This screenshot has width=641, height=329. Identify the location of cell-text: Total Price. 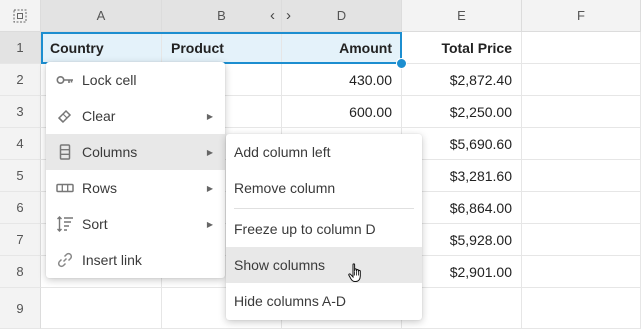
(476, 47).